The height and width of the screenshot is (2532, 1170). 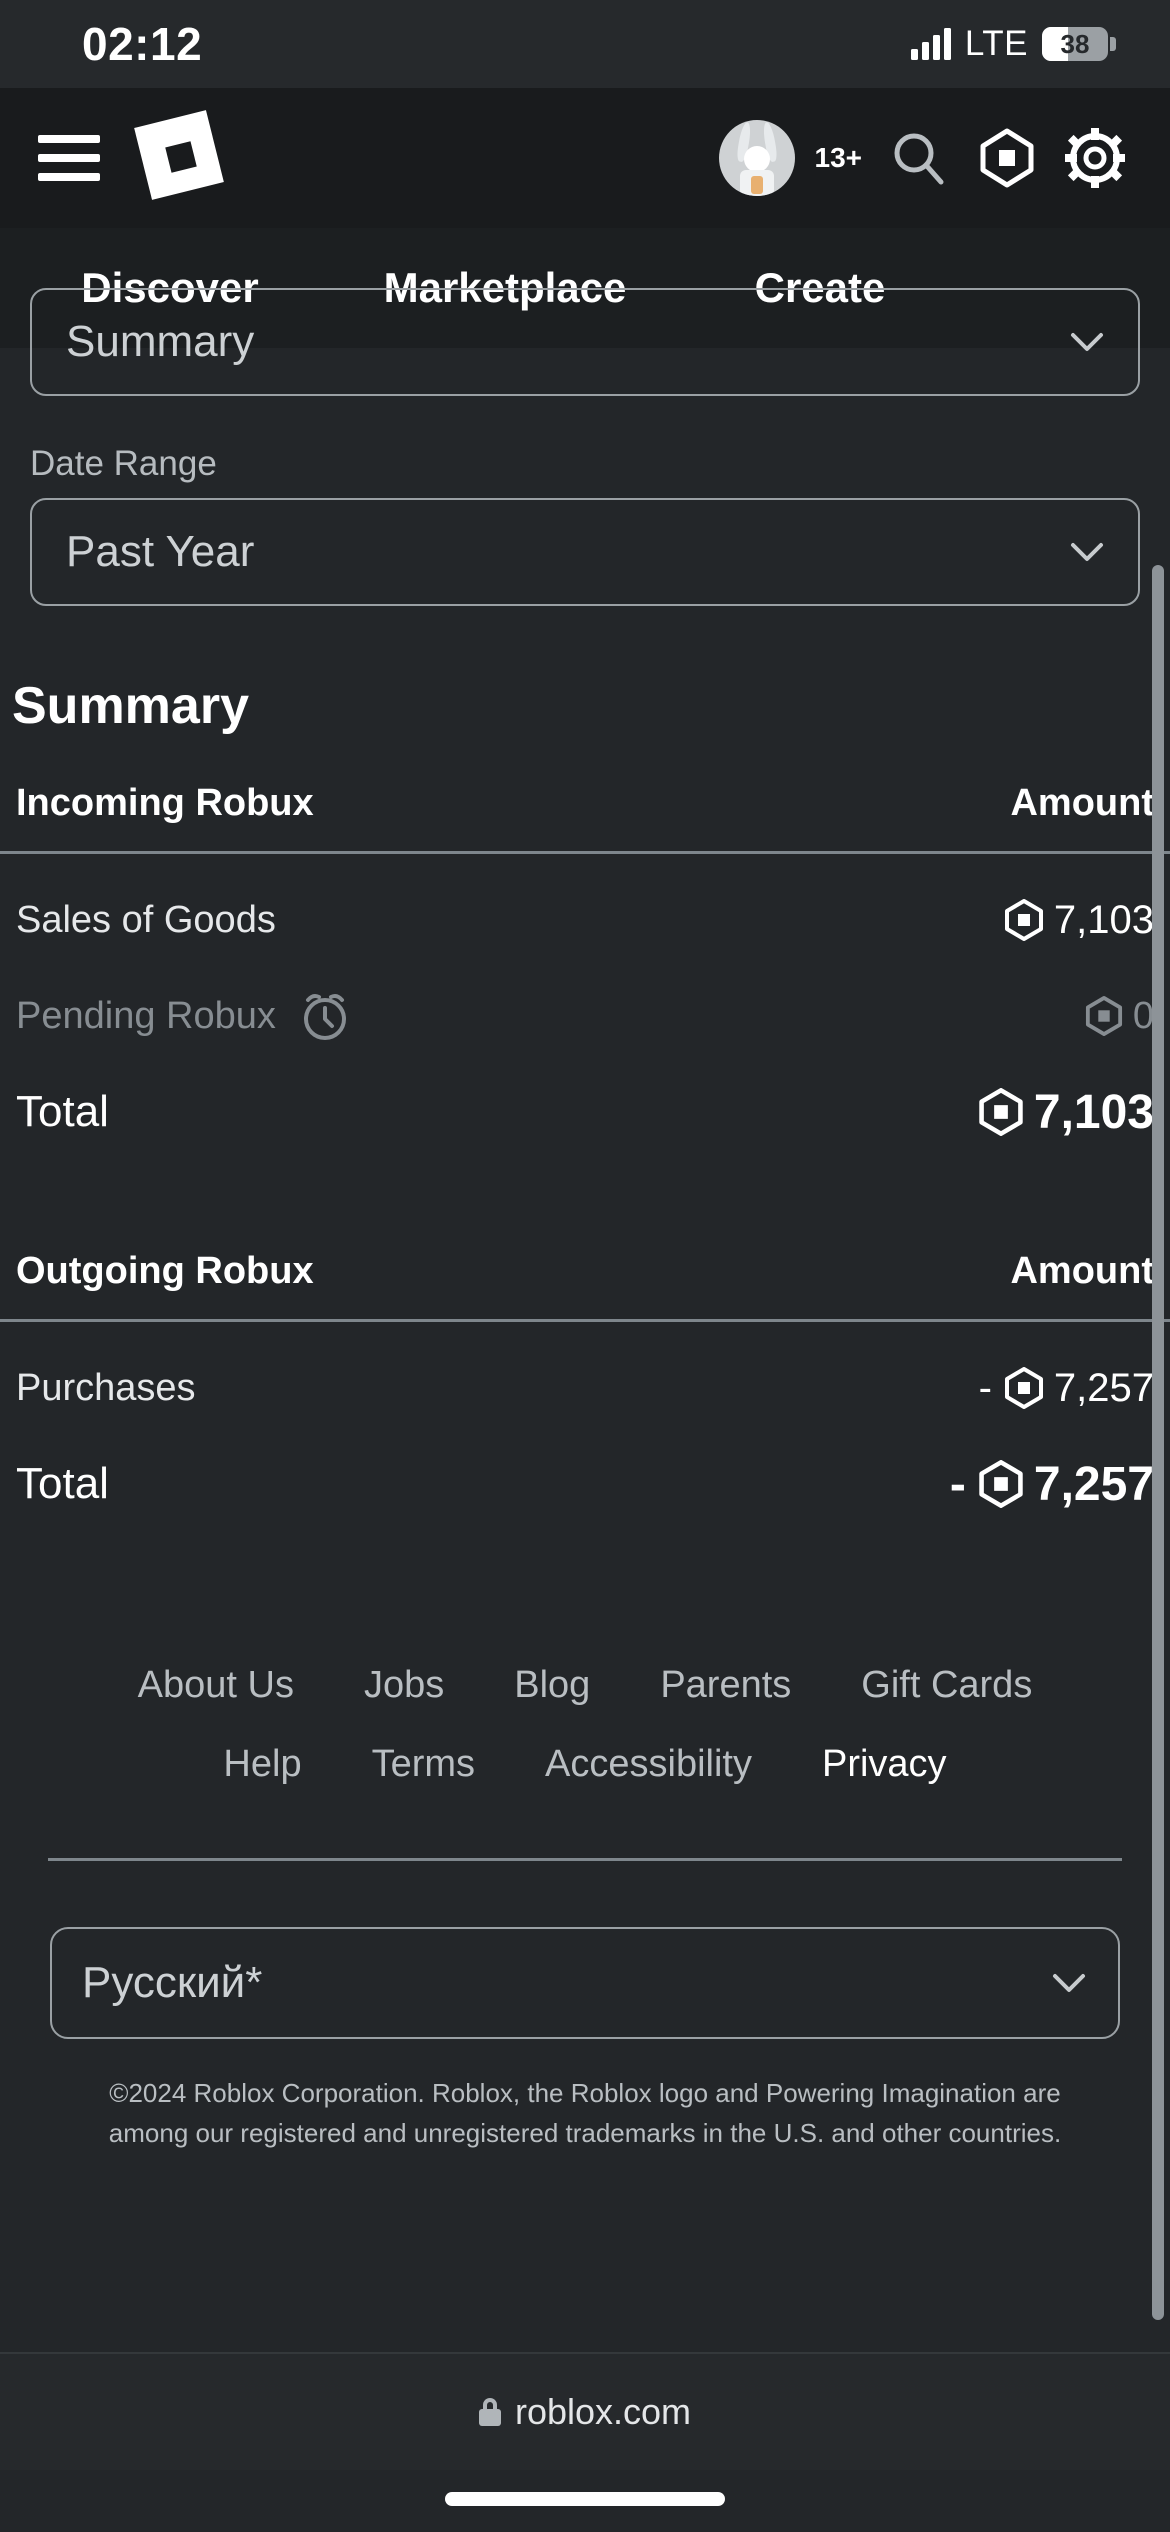 I want to click on table-row-total: Total 7,103, so click(x=585, y=1094).